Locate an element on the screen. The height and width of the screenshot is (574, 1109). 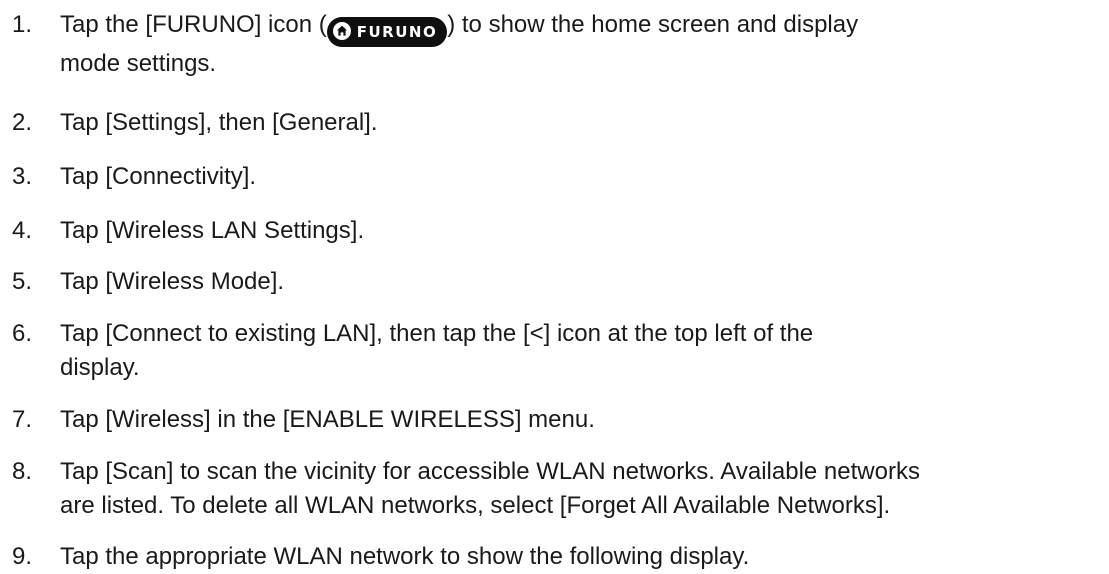
step-number: 4. is located at coordinates (22, 230).